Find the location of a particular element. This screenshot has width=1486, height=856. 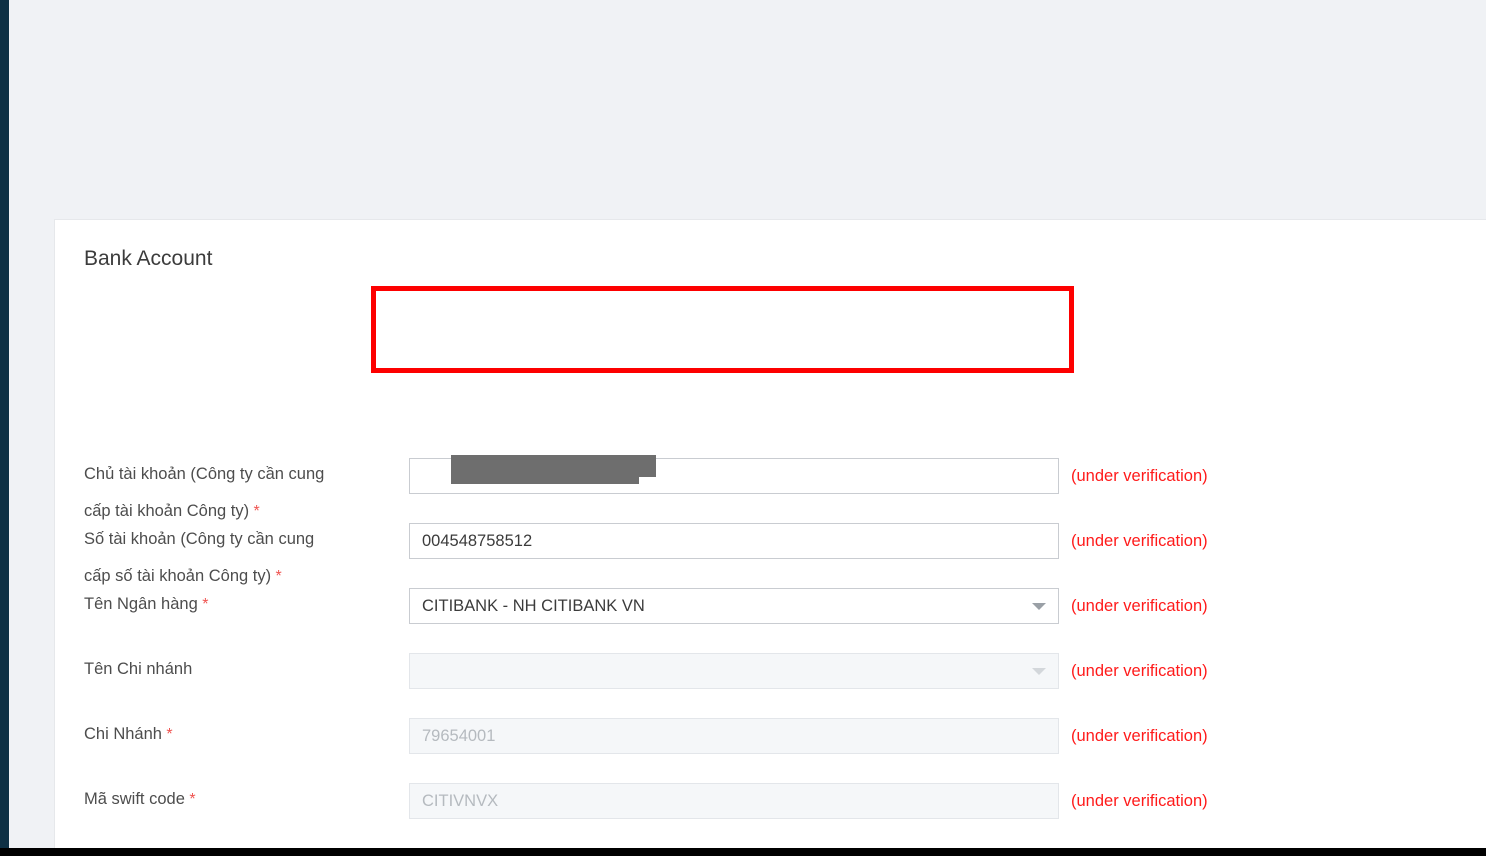

card-heading: Bank Account is located at coordinates (148, 258).